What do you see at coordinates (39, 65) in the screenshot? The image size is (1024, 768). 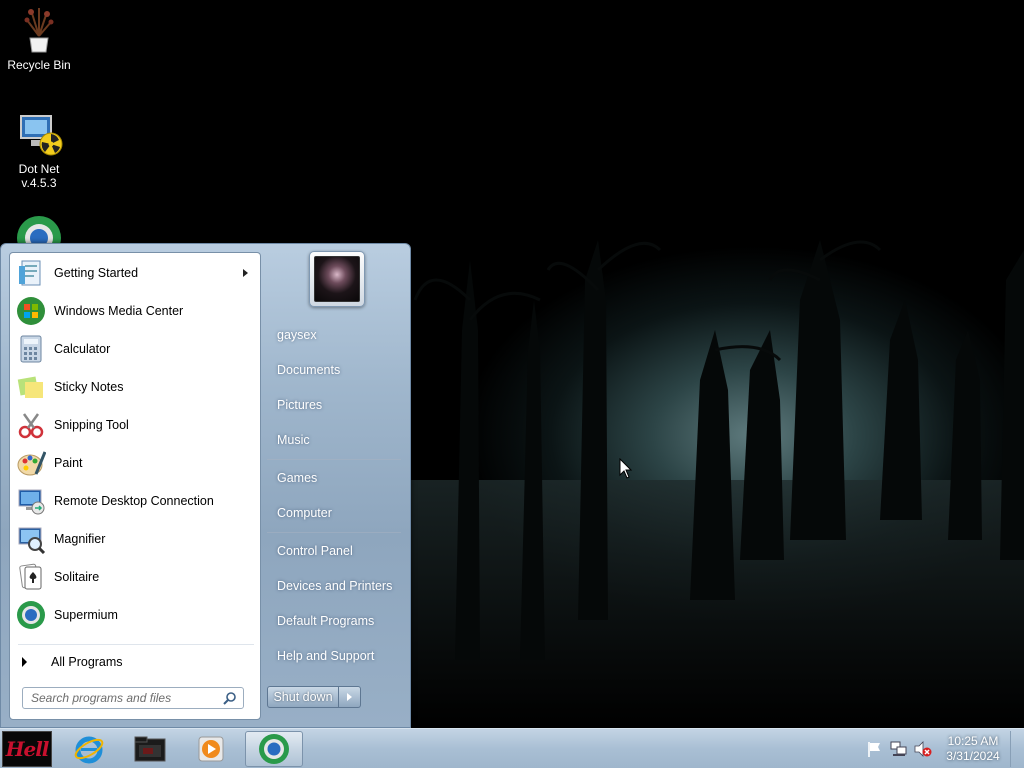 I see `desktop-icon-label: Recycle Bin` at bounding box center [39, 65].